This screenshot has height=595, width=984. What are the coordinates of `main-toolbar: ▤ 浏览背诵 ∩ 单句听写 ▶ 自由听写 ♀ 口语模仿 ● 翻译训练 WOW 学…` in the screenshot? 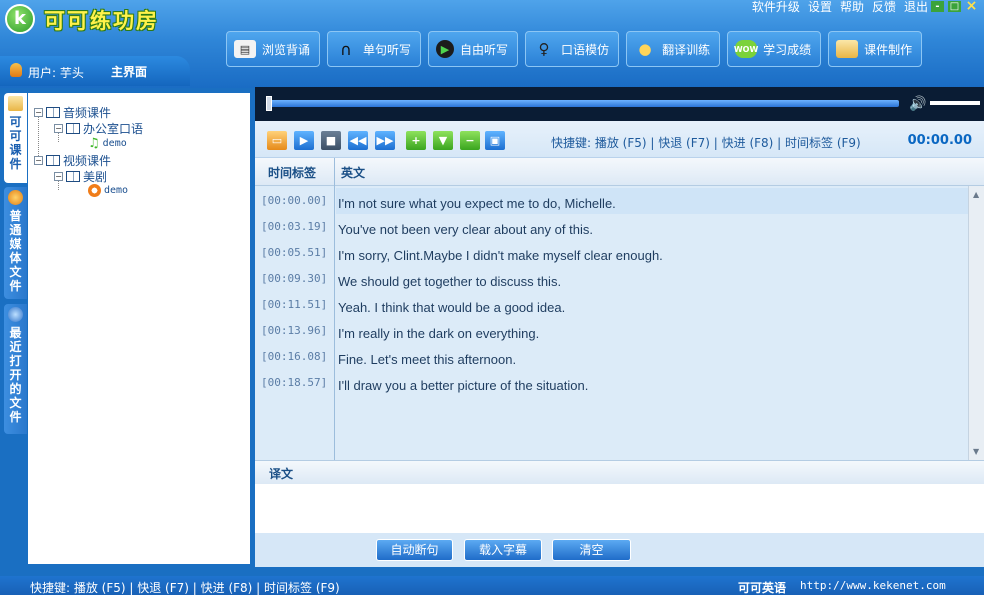 It's located at (574, 49).